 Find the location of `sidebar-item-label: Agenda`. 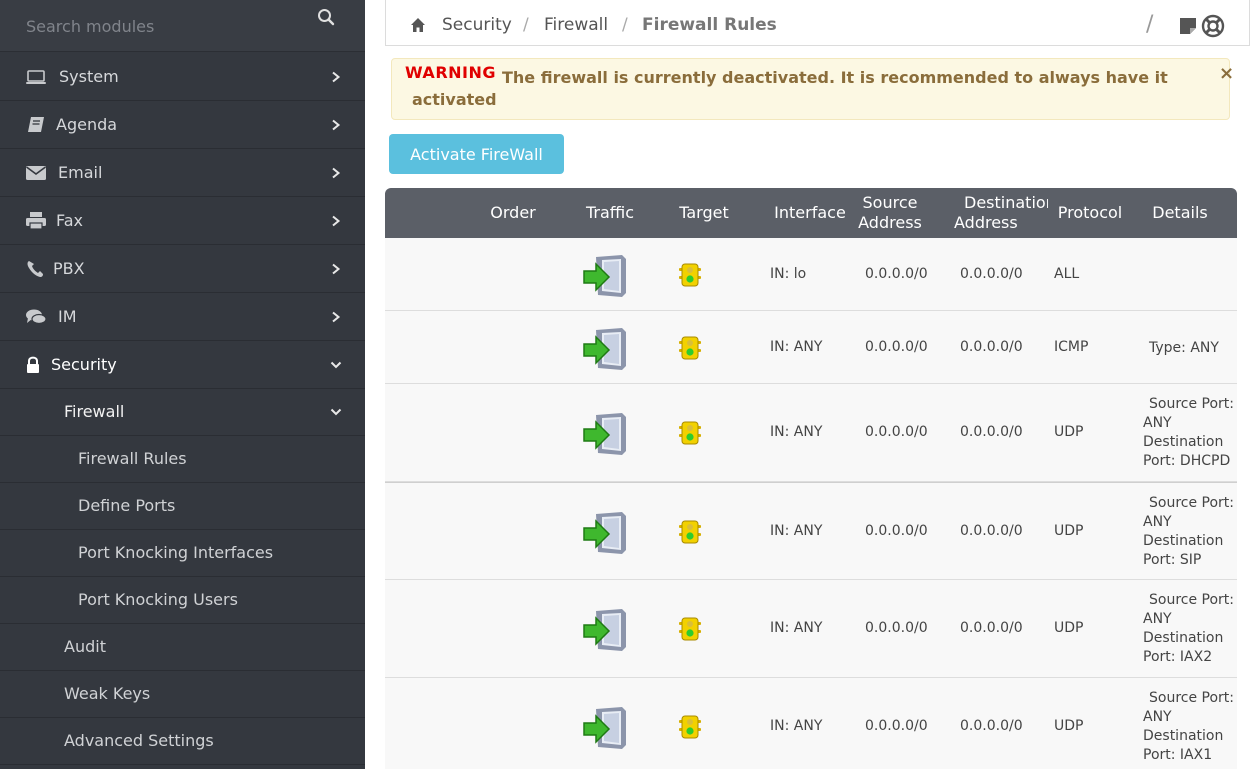

sidebar-item-label: Agenda is located at coordinates (87, 124).